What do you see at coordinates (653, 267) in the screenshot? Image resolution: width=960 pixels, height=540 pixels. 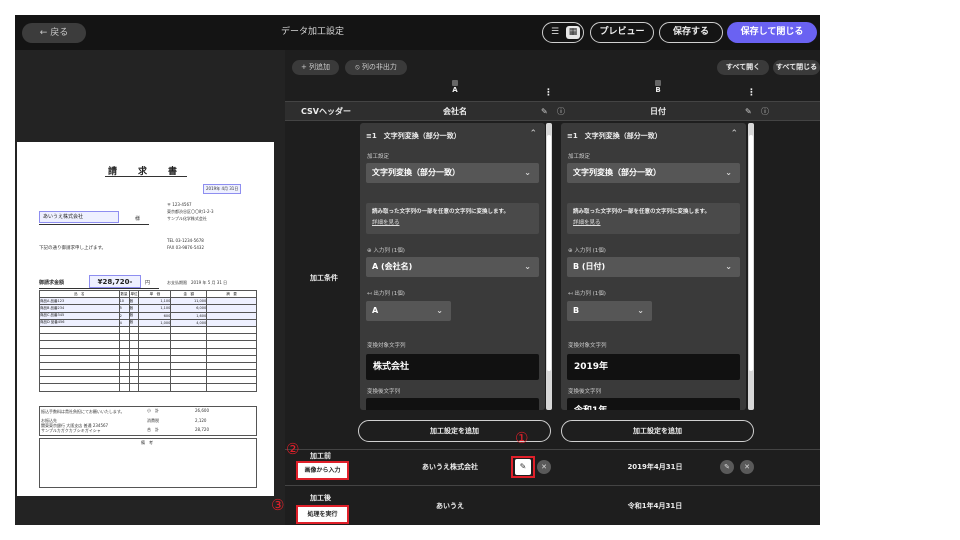 I see `input-column-select: B (日付) ⌄` at bounding box center [653, 267].